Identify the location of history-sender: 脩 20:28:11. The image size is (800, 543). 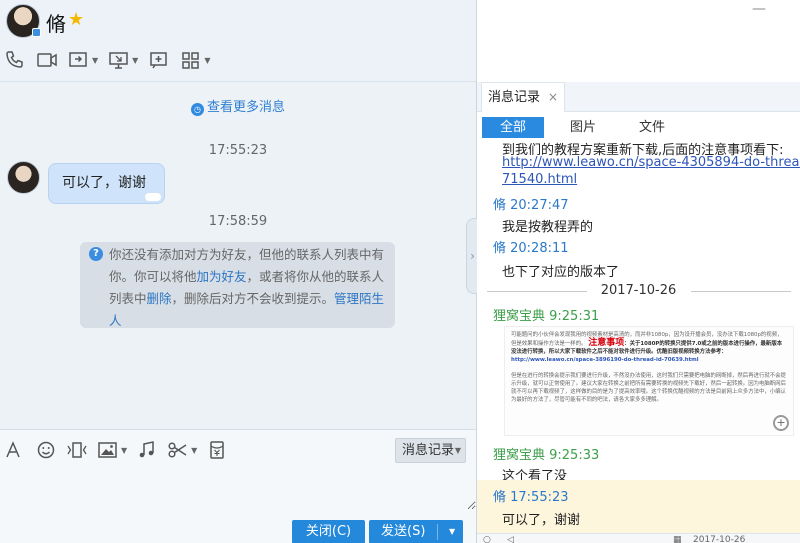
(531, 248).